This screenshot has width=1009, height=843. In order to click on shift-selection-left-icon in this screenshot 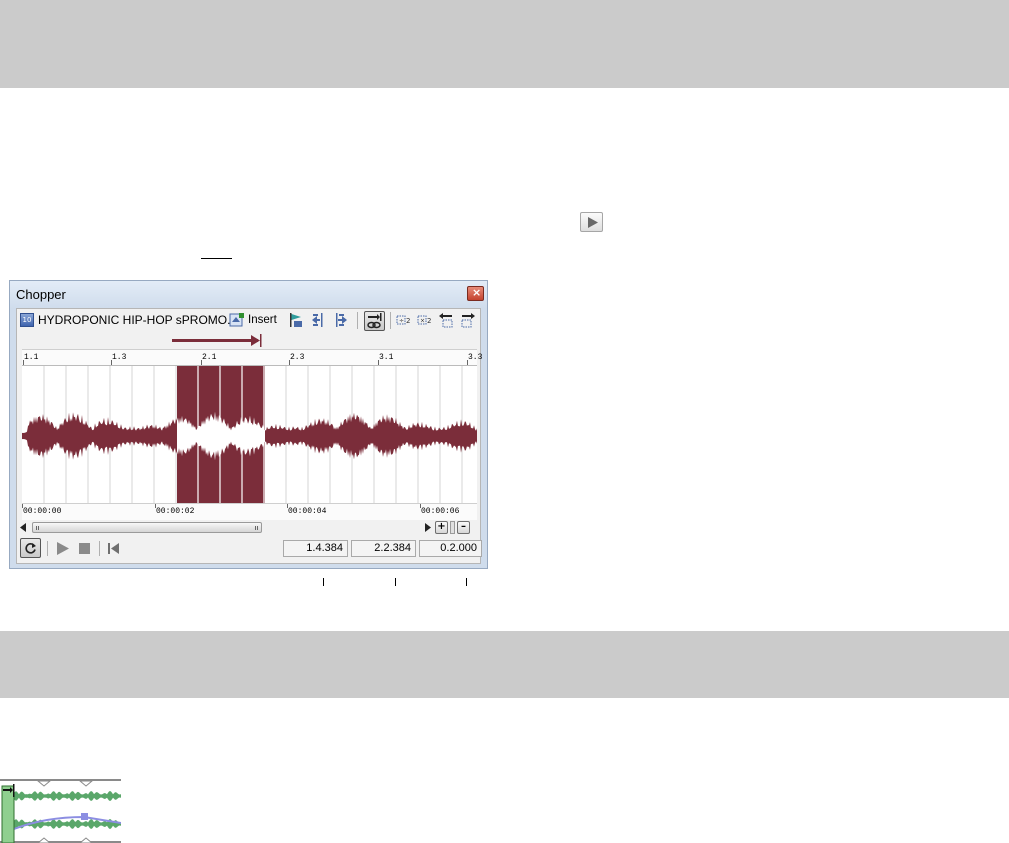, I will do `click(446, 320)`.